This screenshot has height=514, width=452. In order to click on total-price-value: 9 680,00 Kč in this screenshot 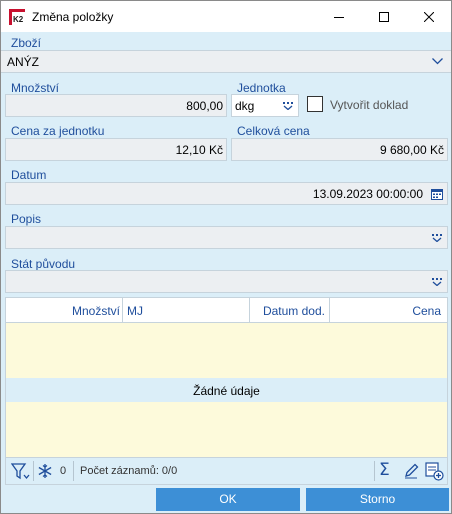, I will do `click(411, 150)`.